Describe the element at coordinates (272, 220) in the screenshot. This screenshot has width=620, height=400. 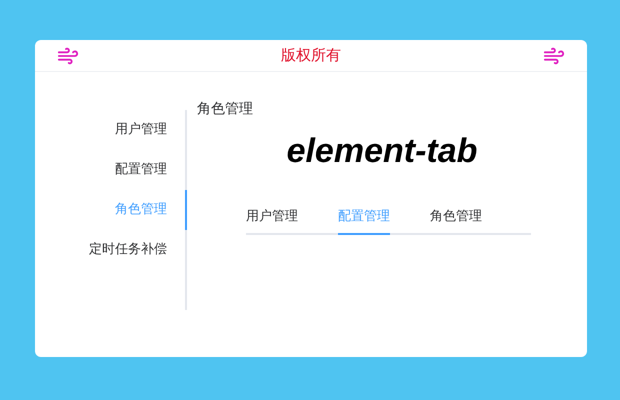
I see `tab: 用户管理` at that location.